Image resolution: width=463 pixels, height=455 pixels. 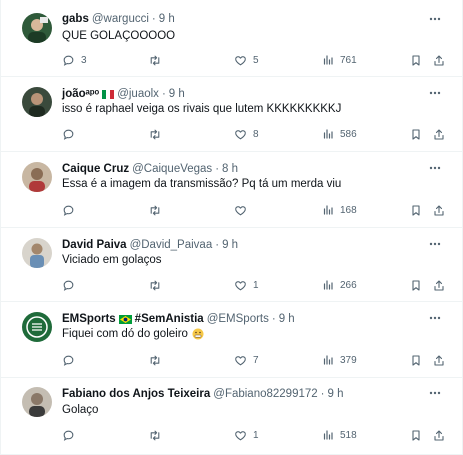 What do you see at coordinates (246, 60) in the screenshot?
I see `like-button: 5` at bounding box center [246, 60].